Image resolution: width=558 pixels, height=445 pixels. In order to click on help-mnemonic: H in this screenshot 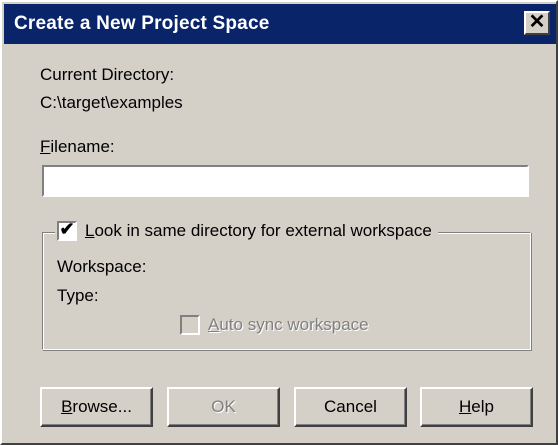, I will do `click(465, 406)`.